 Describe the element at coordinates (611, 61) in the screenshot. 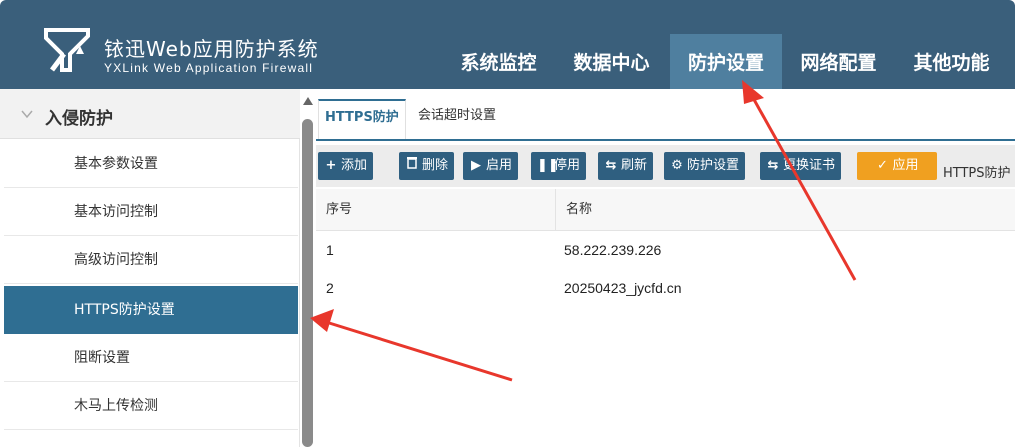

I see `nav-data-center: 数据中心` at that location.